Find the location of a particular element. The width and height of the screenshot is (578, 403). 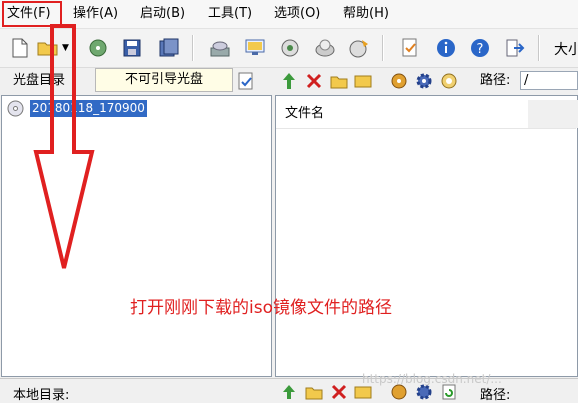

menu-boot: 启动(B) is located at coordinates (162, 14).